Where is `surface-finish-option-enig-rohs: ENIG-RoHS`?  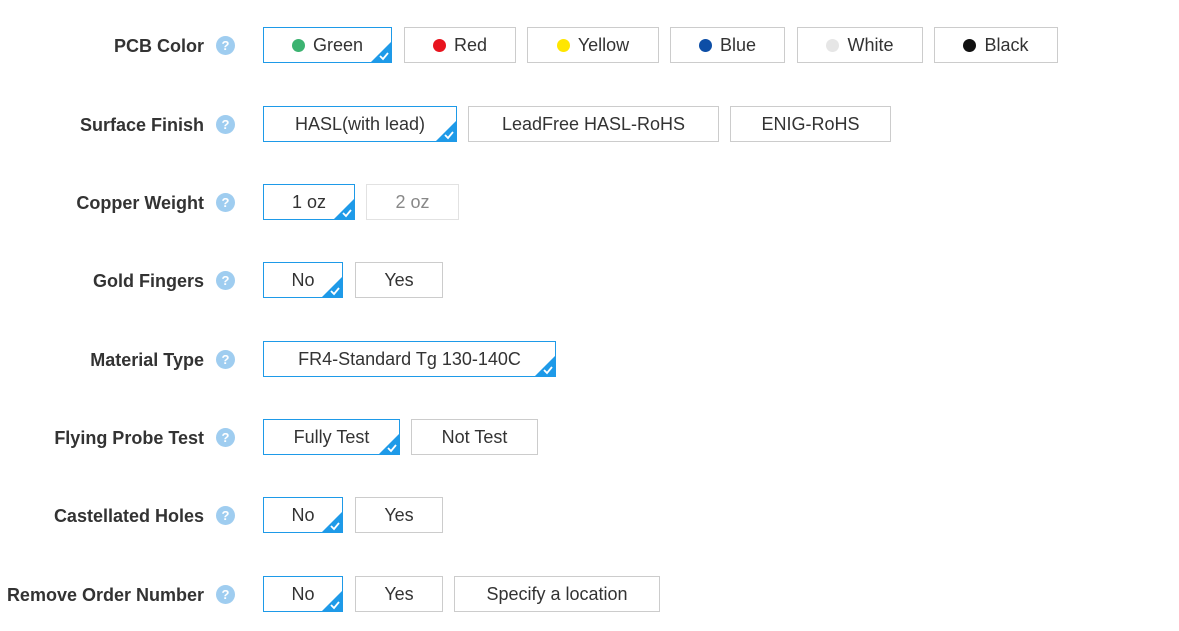
surface-finish-option-enig-rohs: ENIG-RoHS is located at coordinates (810, 124).